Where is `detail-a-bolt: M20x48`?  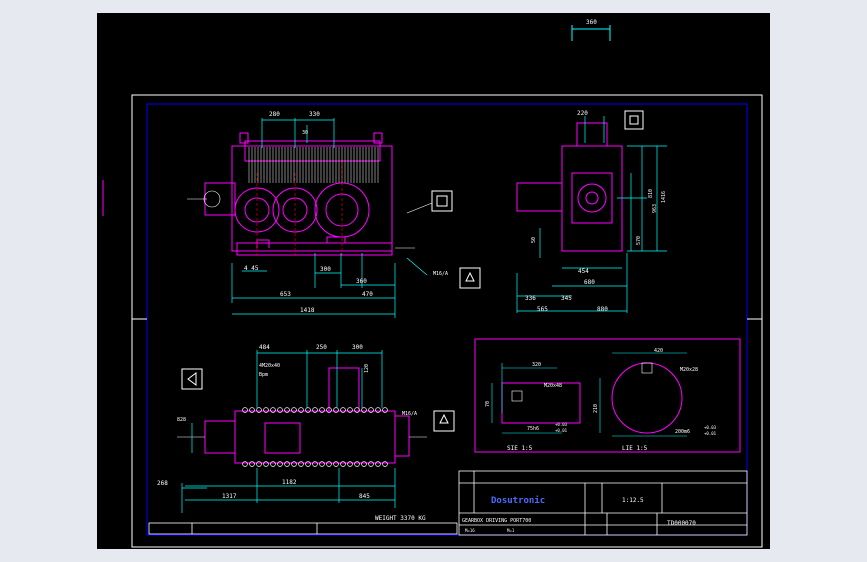
detail-a-bolt: M20x48 is located at coordinates (553, 386).